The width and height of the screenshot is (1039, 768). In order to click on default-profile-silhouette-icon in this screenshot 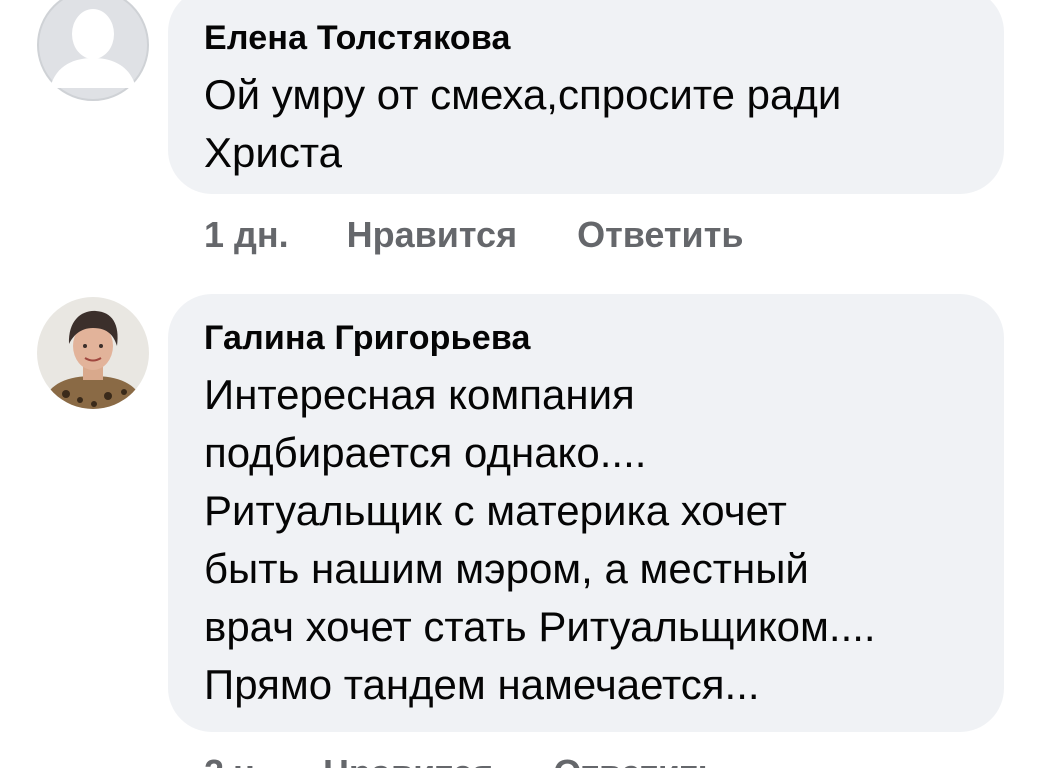, I will do `click(93, 50)`.